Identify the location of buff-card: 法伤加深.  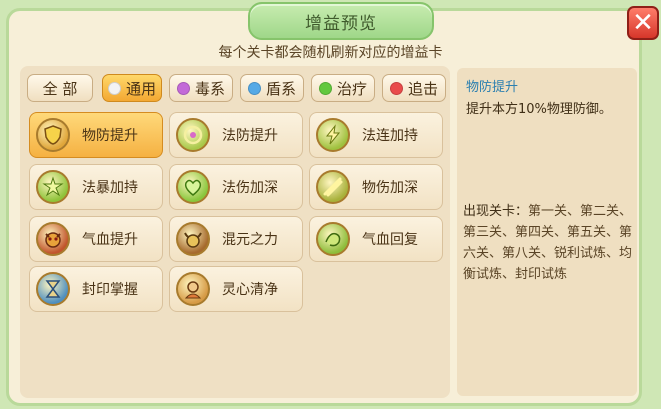
(236, 187).